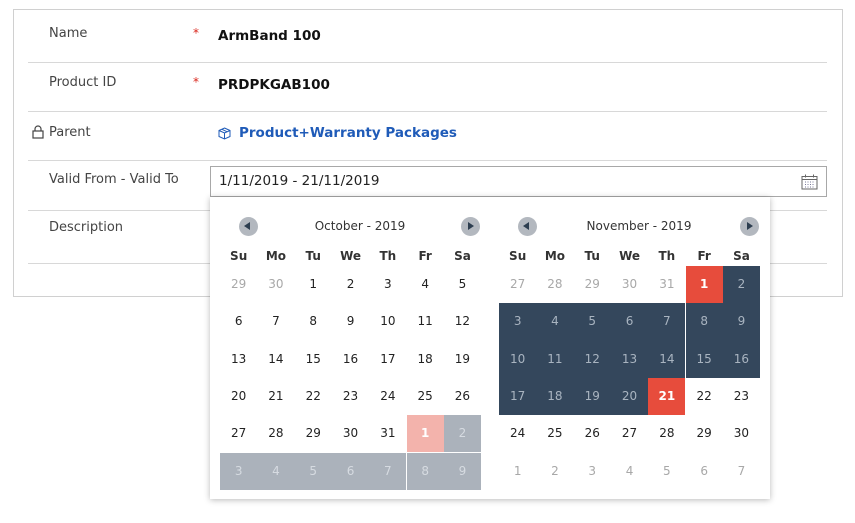 This screenshot has width=855, height=523. Describe the element at coordinates (348, 133) in the screenshot. I see `parent-link-text: Product+Warranty Packages` at that location.